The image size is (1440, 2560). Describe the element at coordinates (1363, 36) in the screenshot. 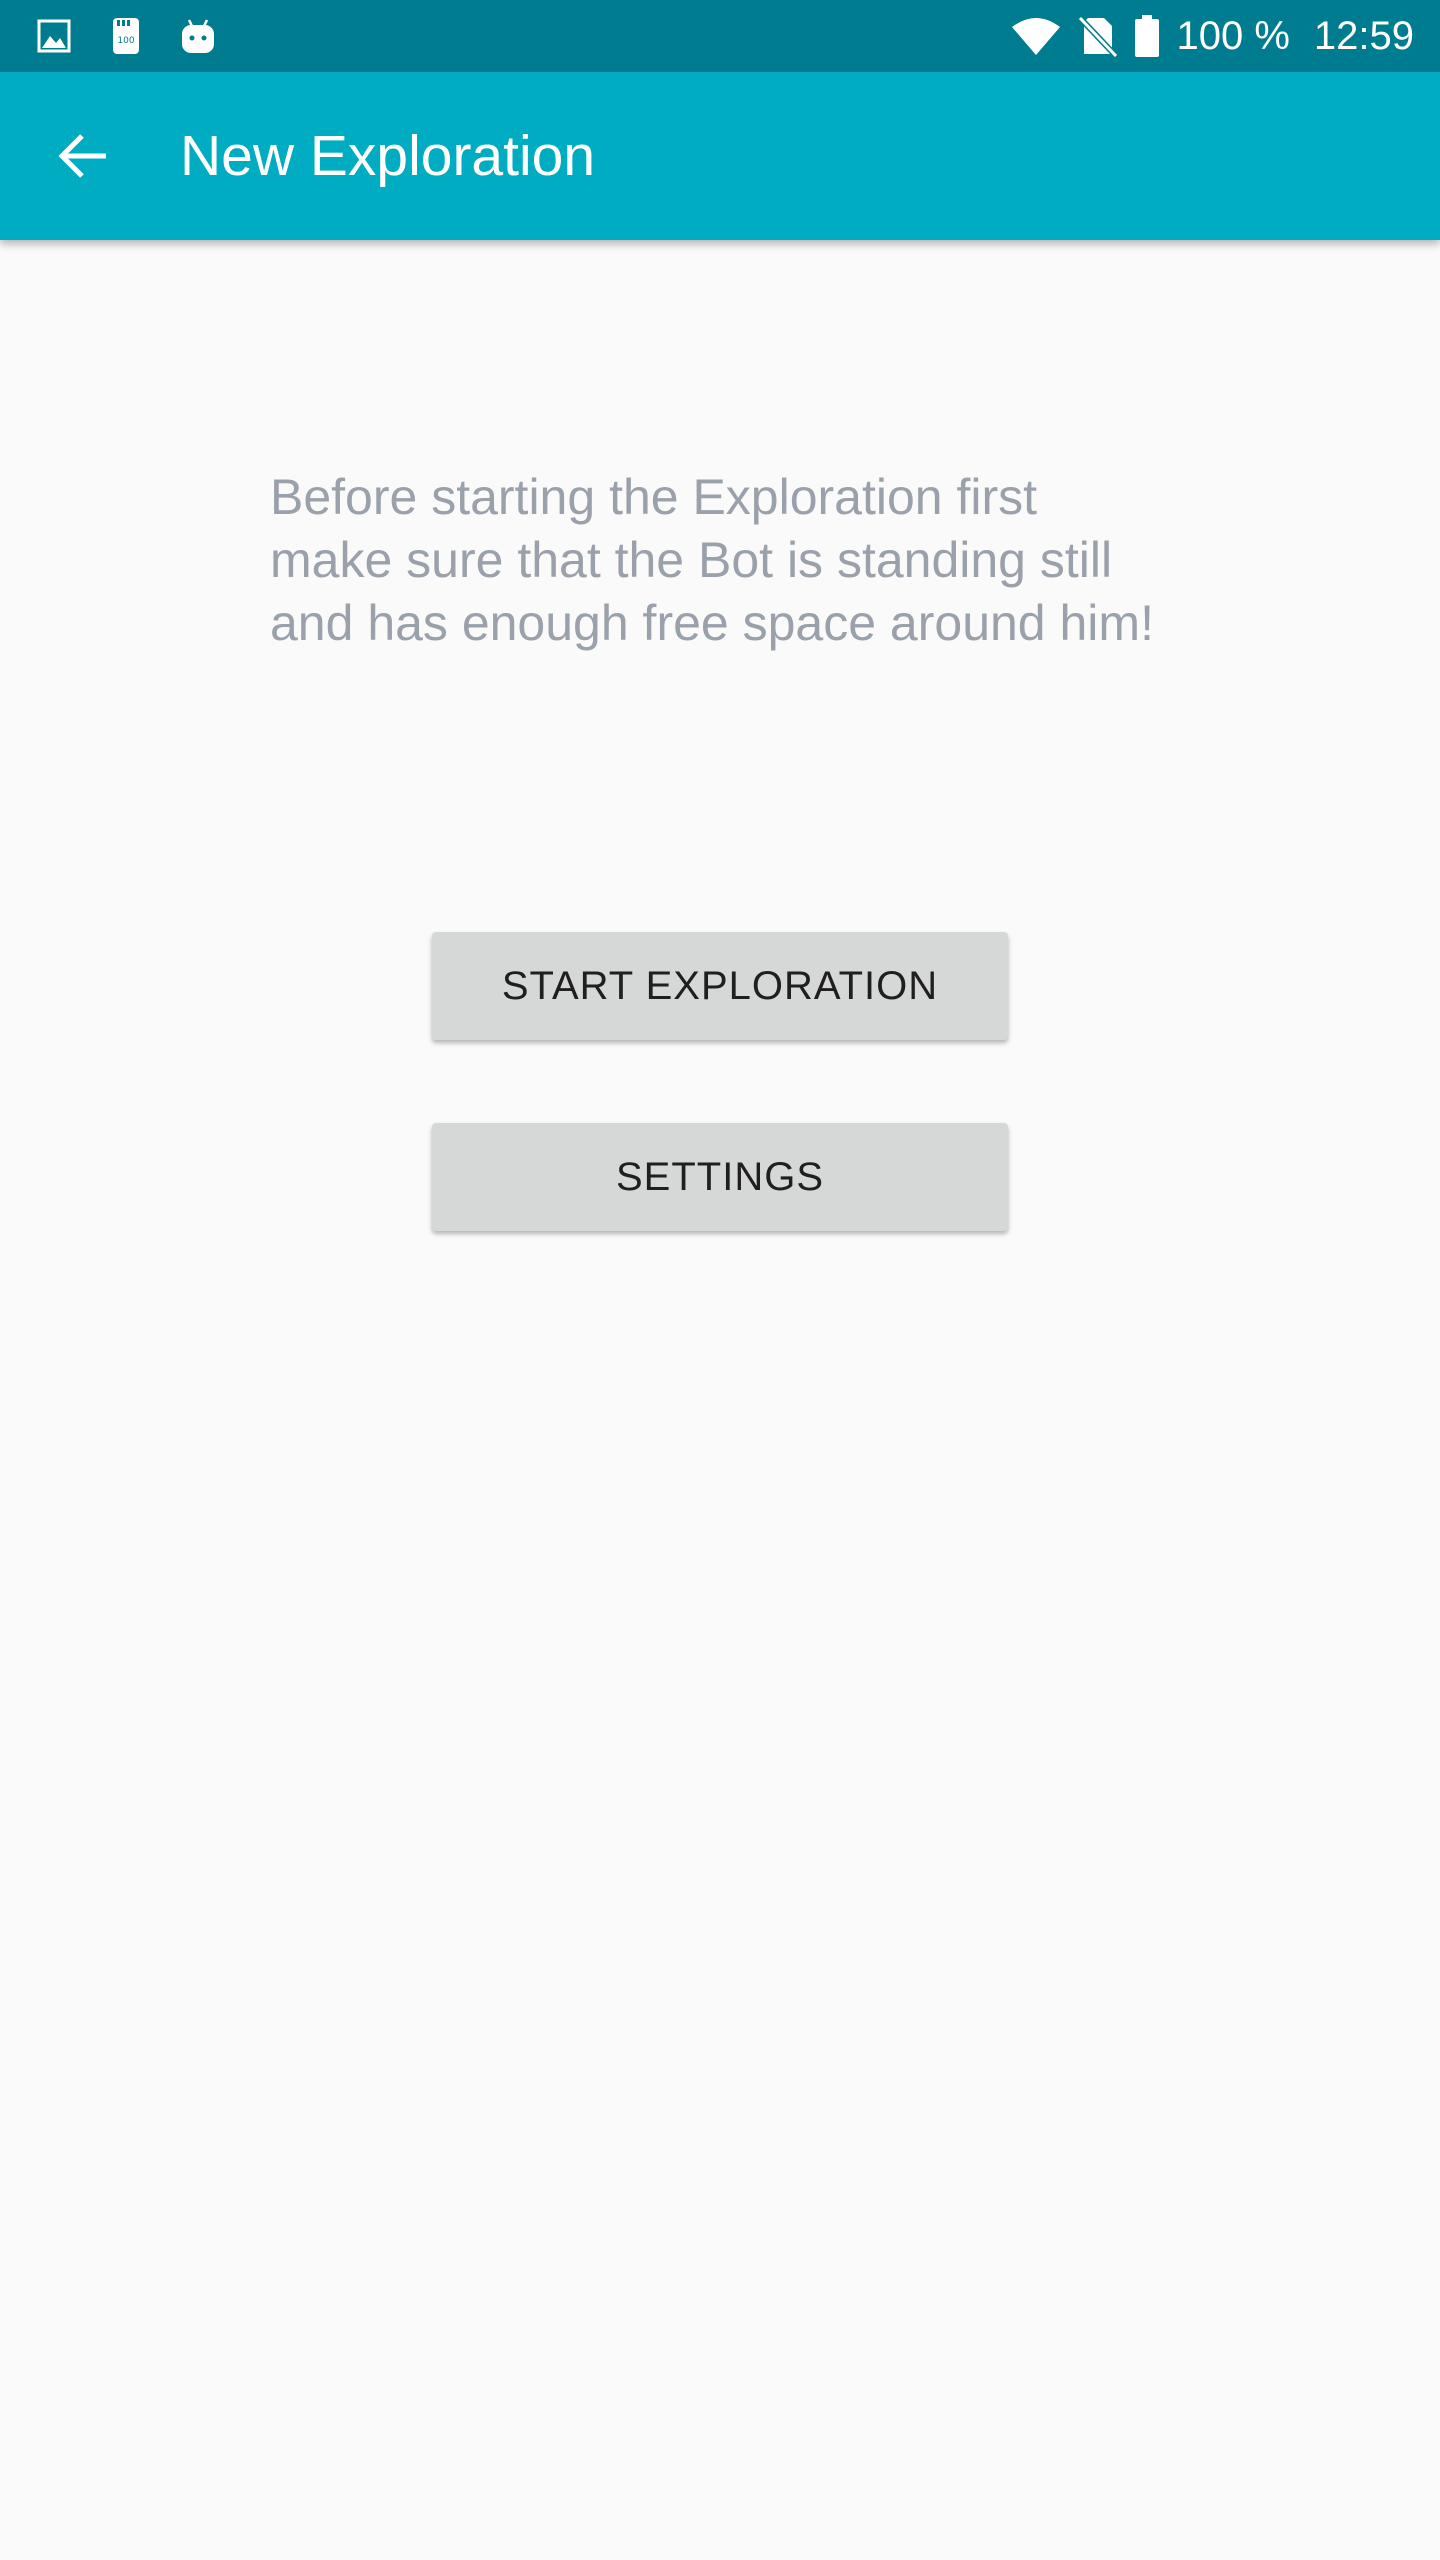

I see `clock: 12:59` at that location.